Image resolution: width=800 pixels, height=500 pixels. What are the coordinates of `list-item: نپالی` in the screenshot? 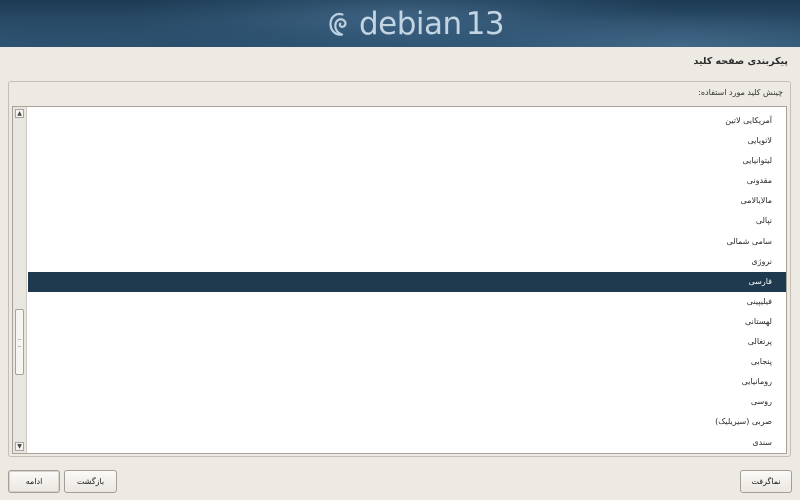 It's located at (407, 221).